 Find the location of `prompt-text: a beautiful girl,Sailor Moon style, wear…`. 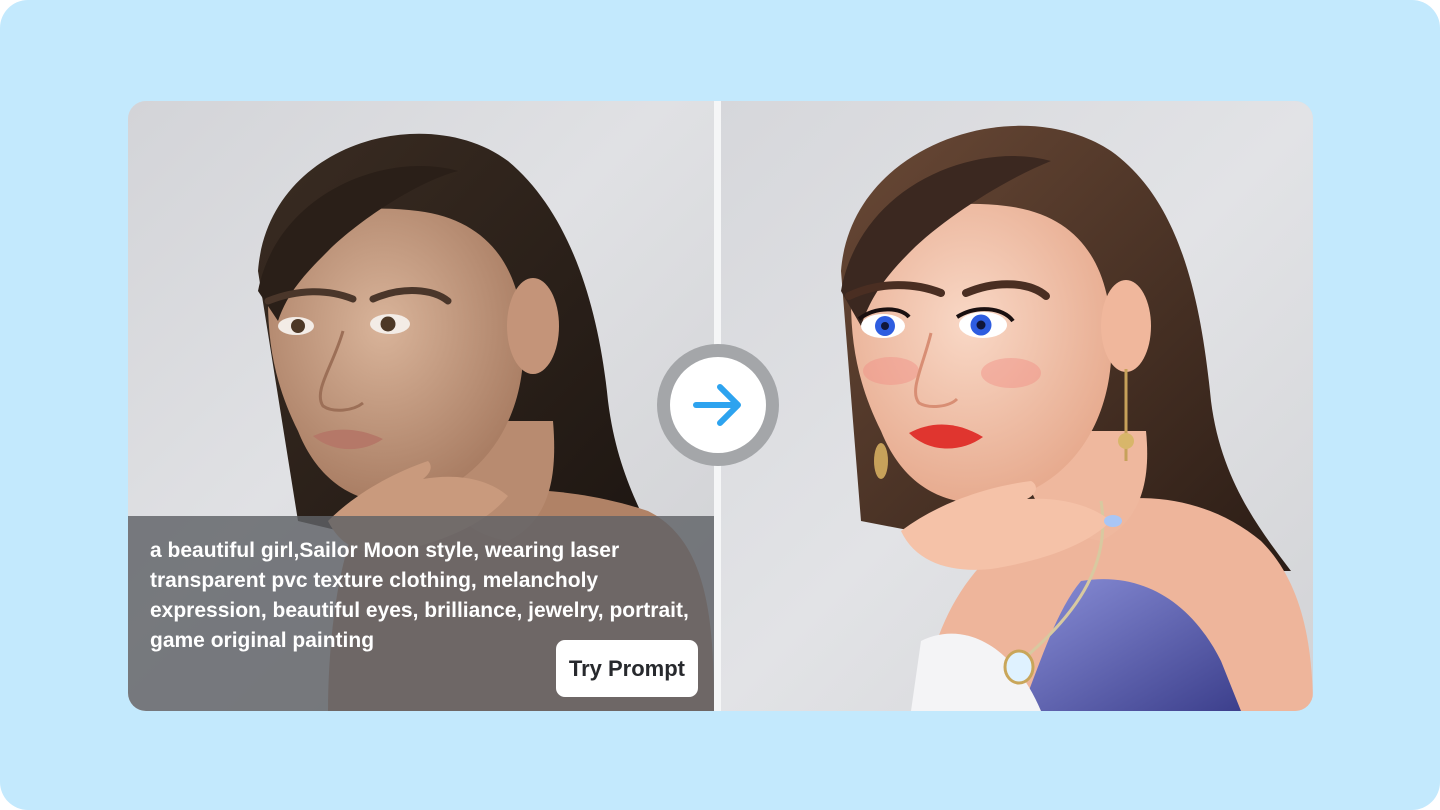

prompt-text: a beautiful girl,Sailor Moon style, wear… is located at coordinates (419, 595).